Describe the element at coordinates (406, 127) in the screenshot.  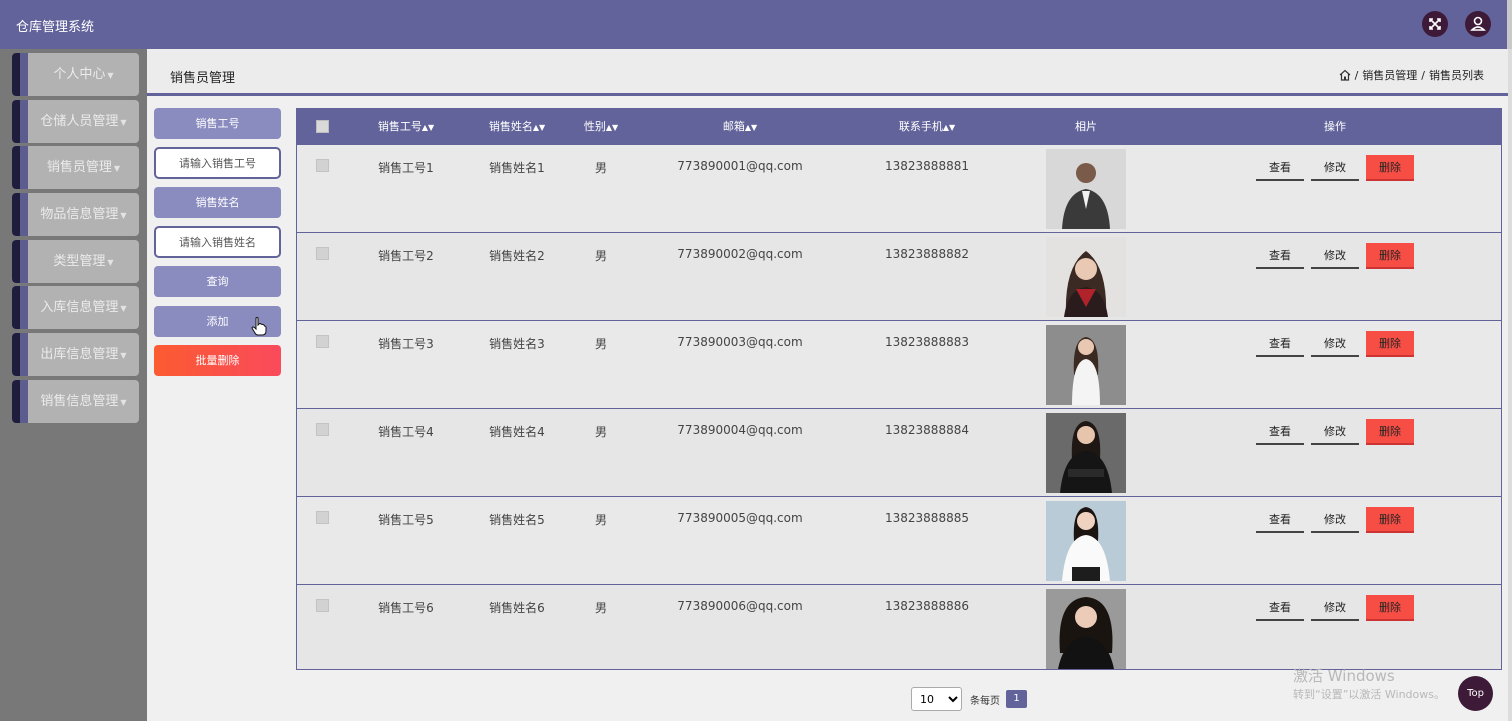
I see `column-header-sales-id: 销售工号▲▼` at that location.